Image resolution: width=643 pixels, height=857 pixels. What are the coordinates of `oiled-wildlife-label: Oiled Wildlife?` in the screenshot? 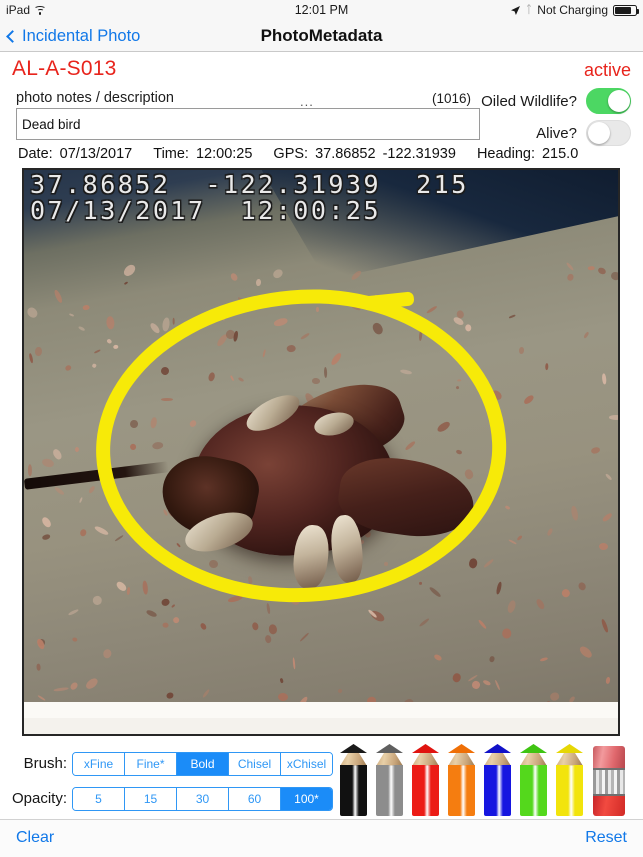 It's located at (529, 101).